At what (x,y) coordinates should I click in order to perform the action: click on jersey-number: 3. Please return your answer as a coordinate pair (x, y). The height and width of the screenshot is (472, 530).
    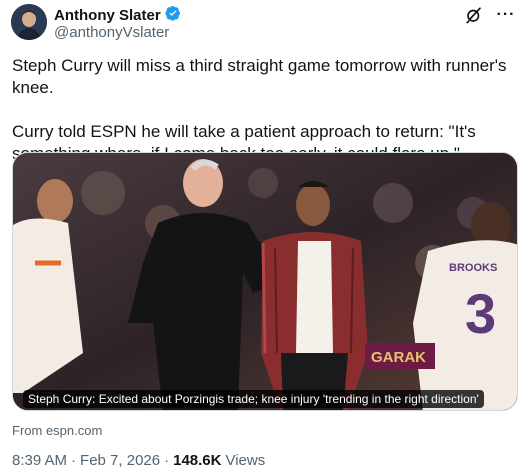
    Looking at the image, I should click on (480, 313).